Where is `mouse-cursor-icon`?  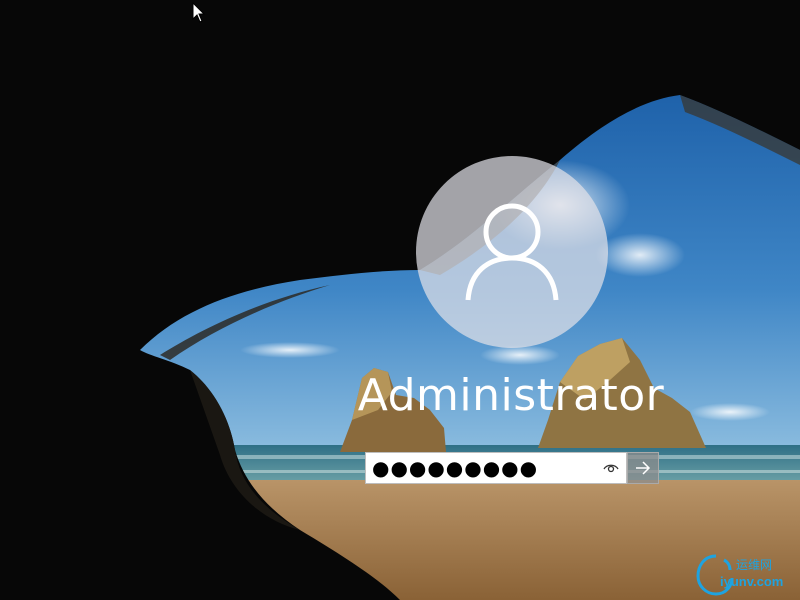
mouse-cursor-icon is located at coordinates (199, 12).